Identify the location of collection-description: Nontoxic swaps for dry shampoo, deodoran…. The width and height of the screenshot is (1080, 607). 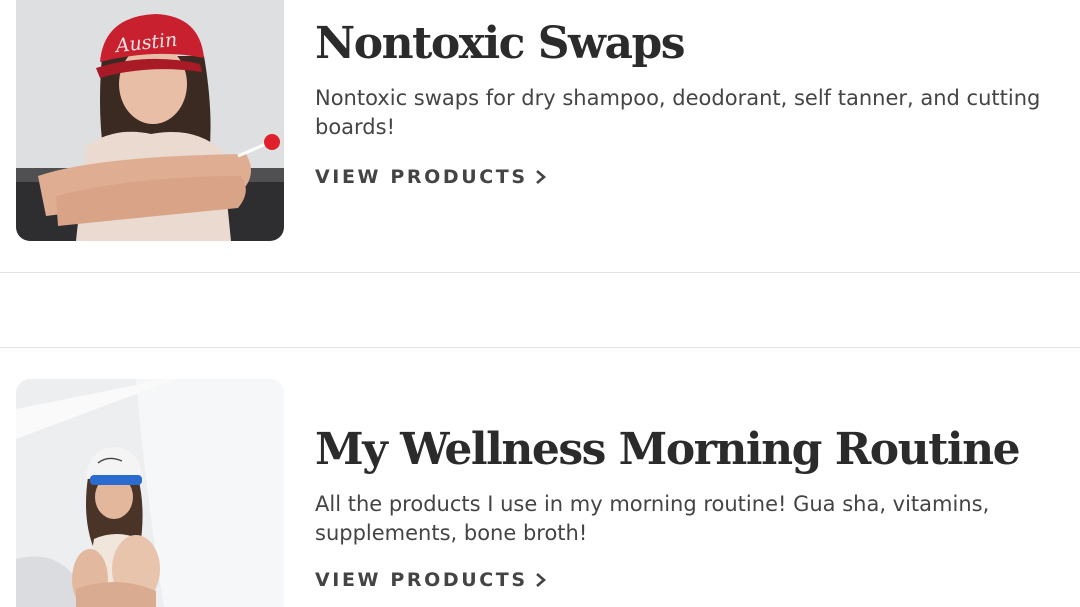
(678, 112).